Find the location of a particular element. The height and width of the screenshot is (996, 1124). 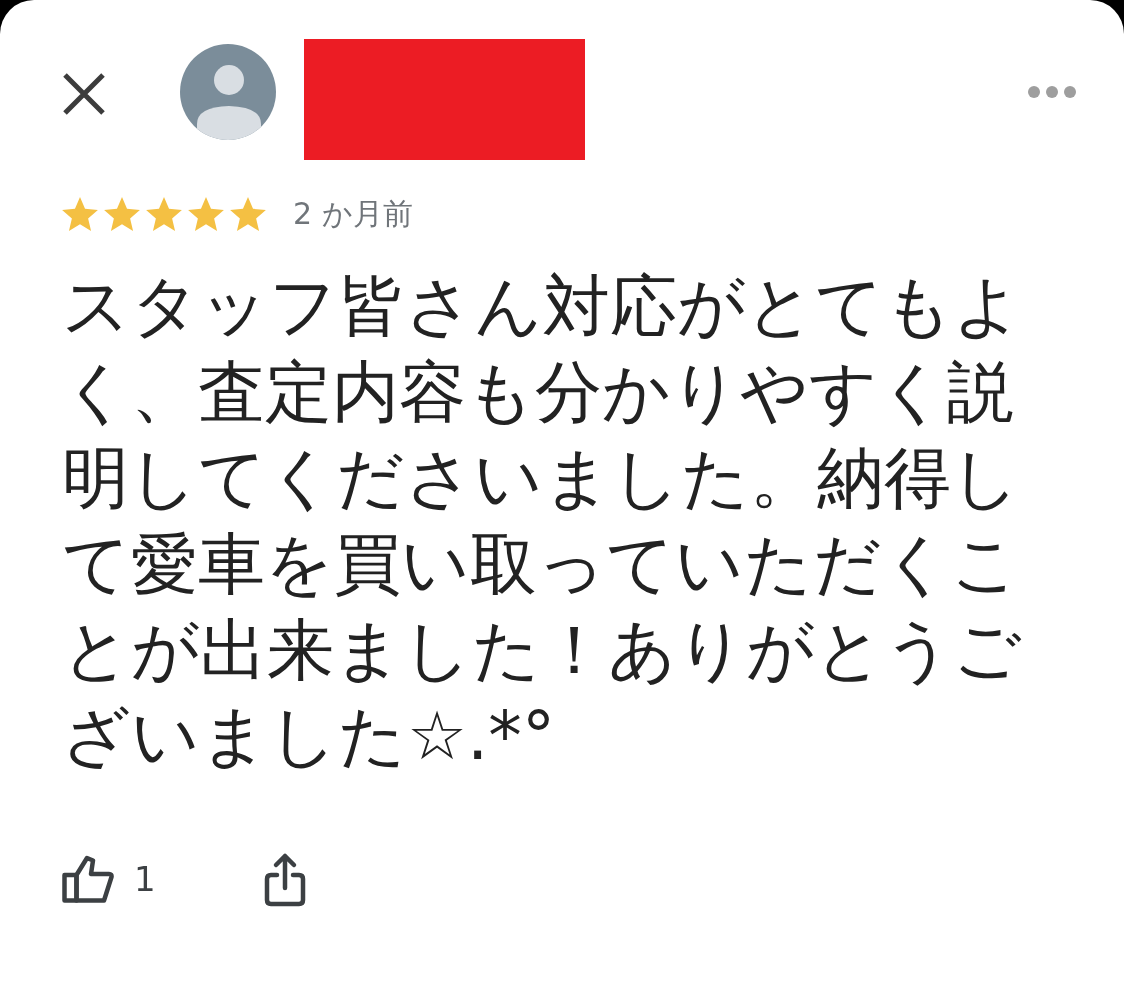

close-button is located at coordinates (84, 93).